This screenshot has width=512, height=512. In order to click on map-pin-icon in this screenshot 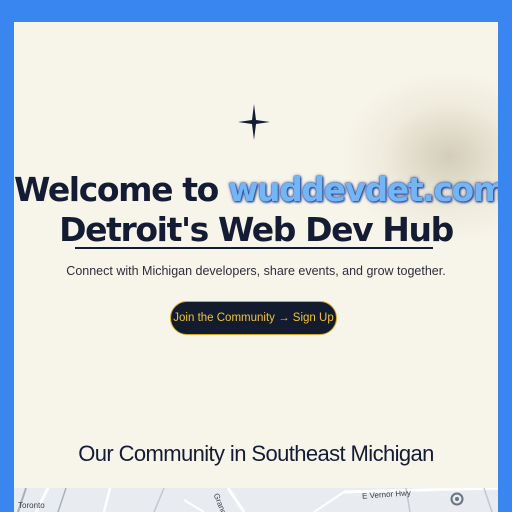, I will do `click(457, 499)`.